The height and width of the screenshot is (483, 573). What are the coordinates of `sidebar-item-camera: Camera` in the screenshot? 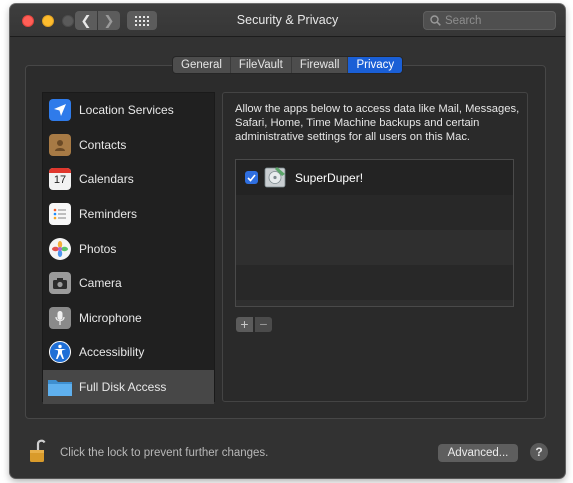 It's located at (128, 283).